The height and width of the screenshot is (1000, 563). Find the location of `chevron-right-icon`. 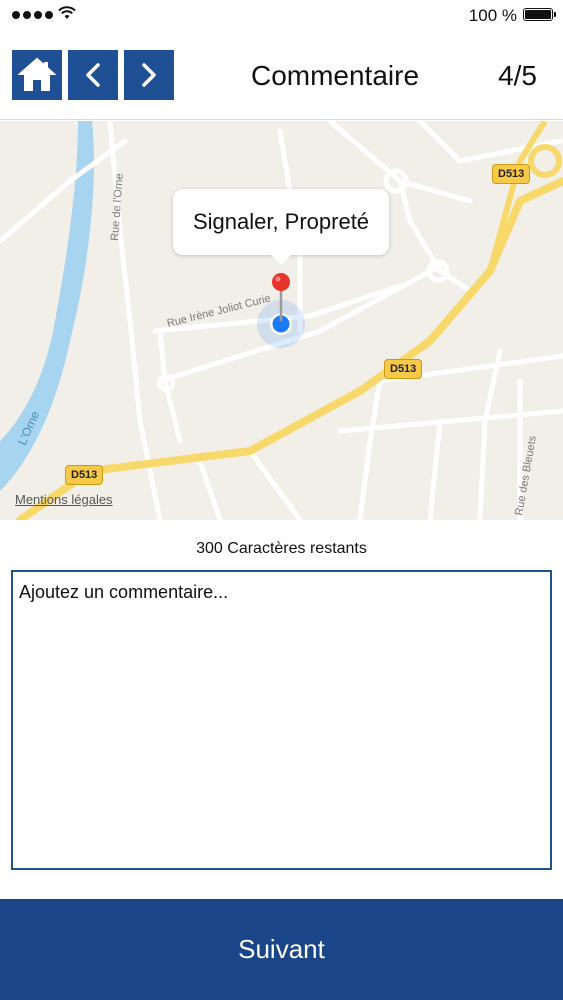

chevron-right-icon is located at coordinates (149, 75).